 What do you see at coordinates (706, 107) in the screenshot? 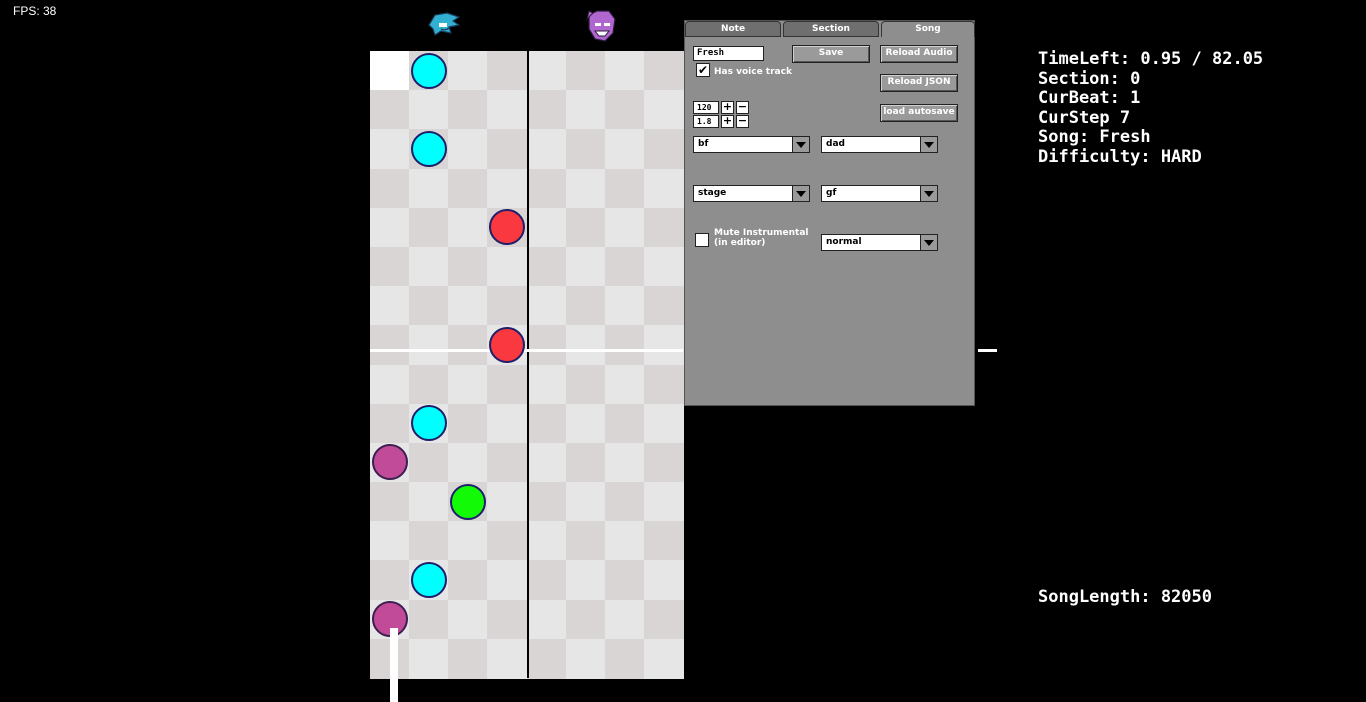
I see `bpm-stepper-value: 120` at bounding box center [706, 107].